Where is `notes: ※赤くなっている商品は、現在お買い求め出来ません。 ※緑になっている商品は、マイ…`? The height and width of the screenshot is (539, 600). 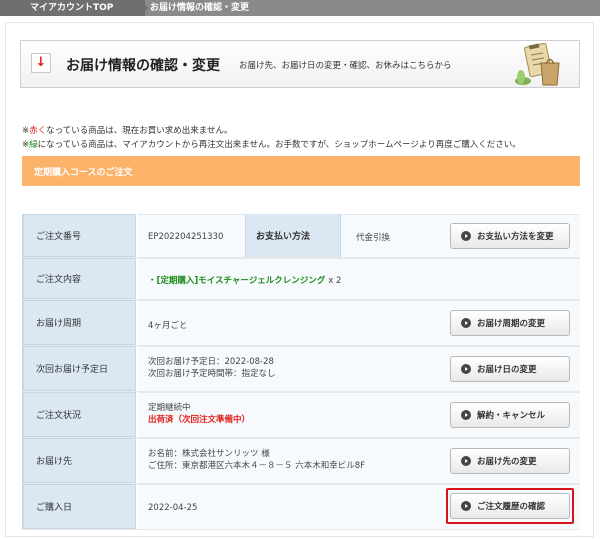 notes: ※赤くなっている商品は、現在お買い求め出来ません。 ※緑になっている商品は、マイ… is located at coordinates (271, 138).